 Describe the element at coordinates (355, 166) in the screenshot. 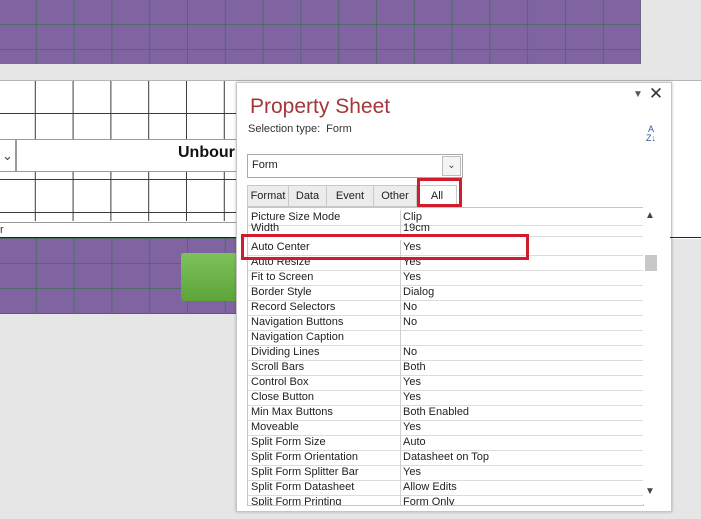

I see `object-selector: Form ⌄` at that location.